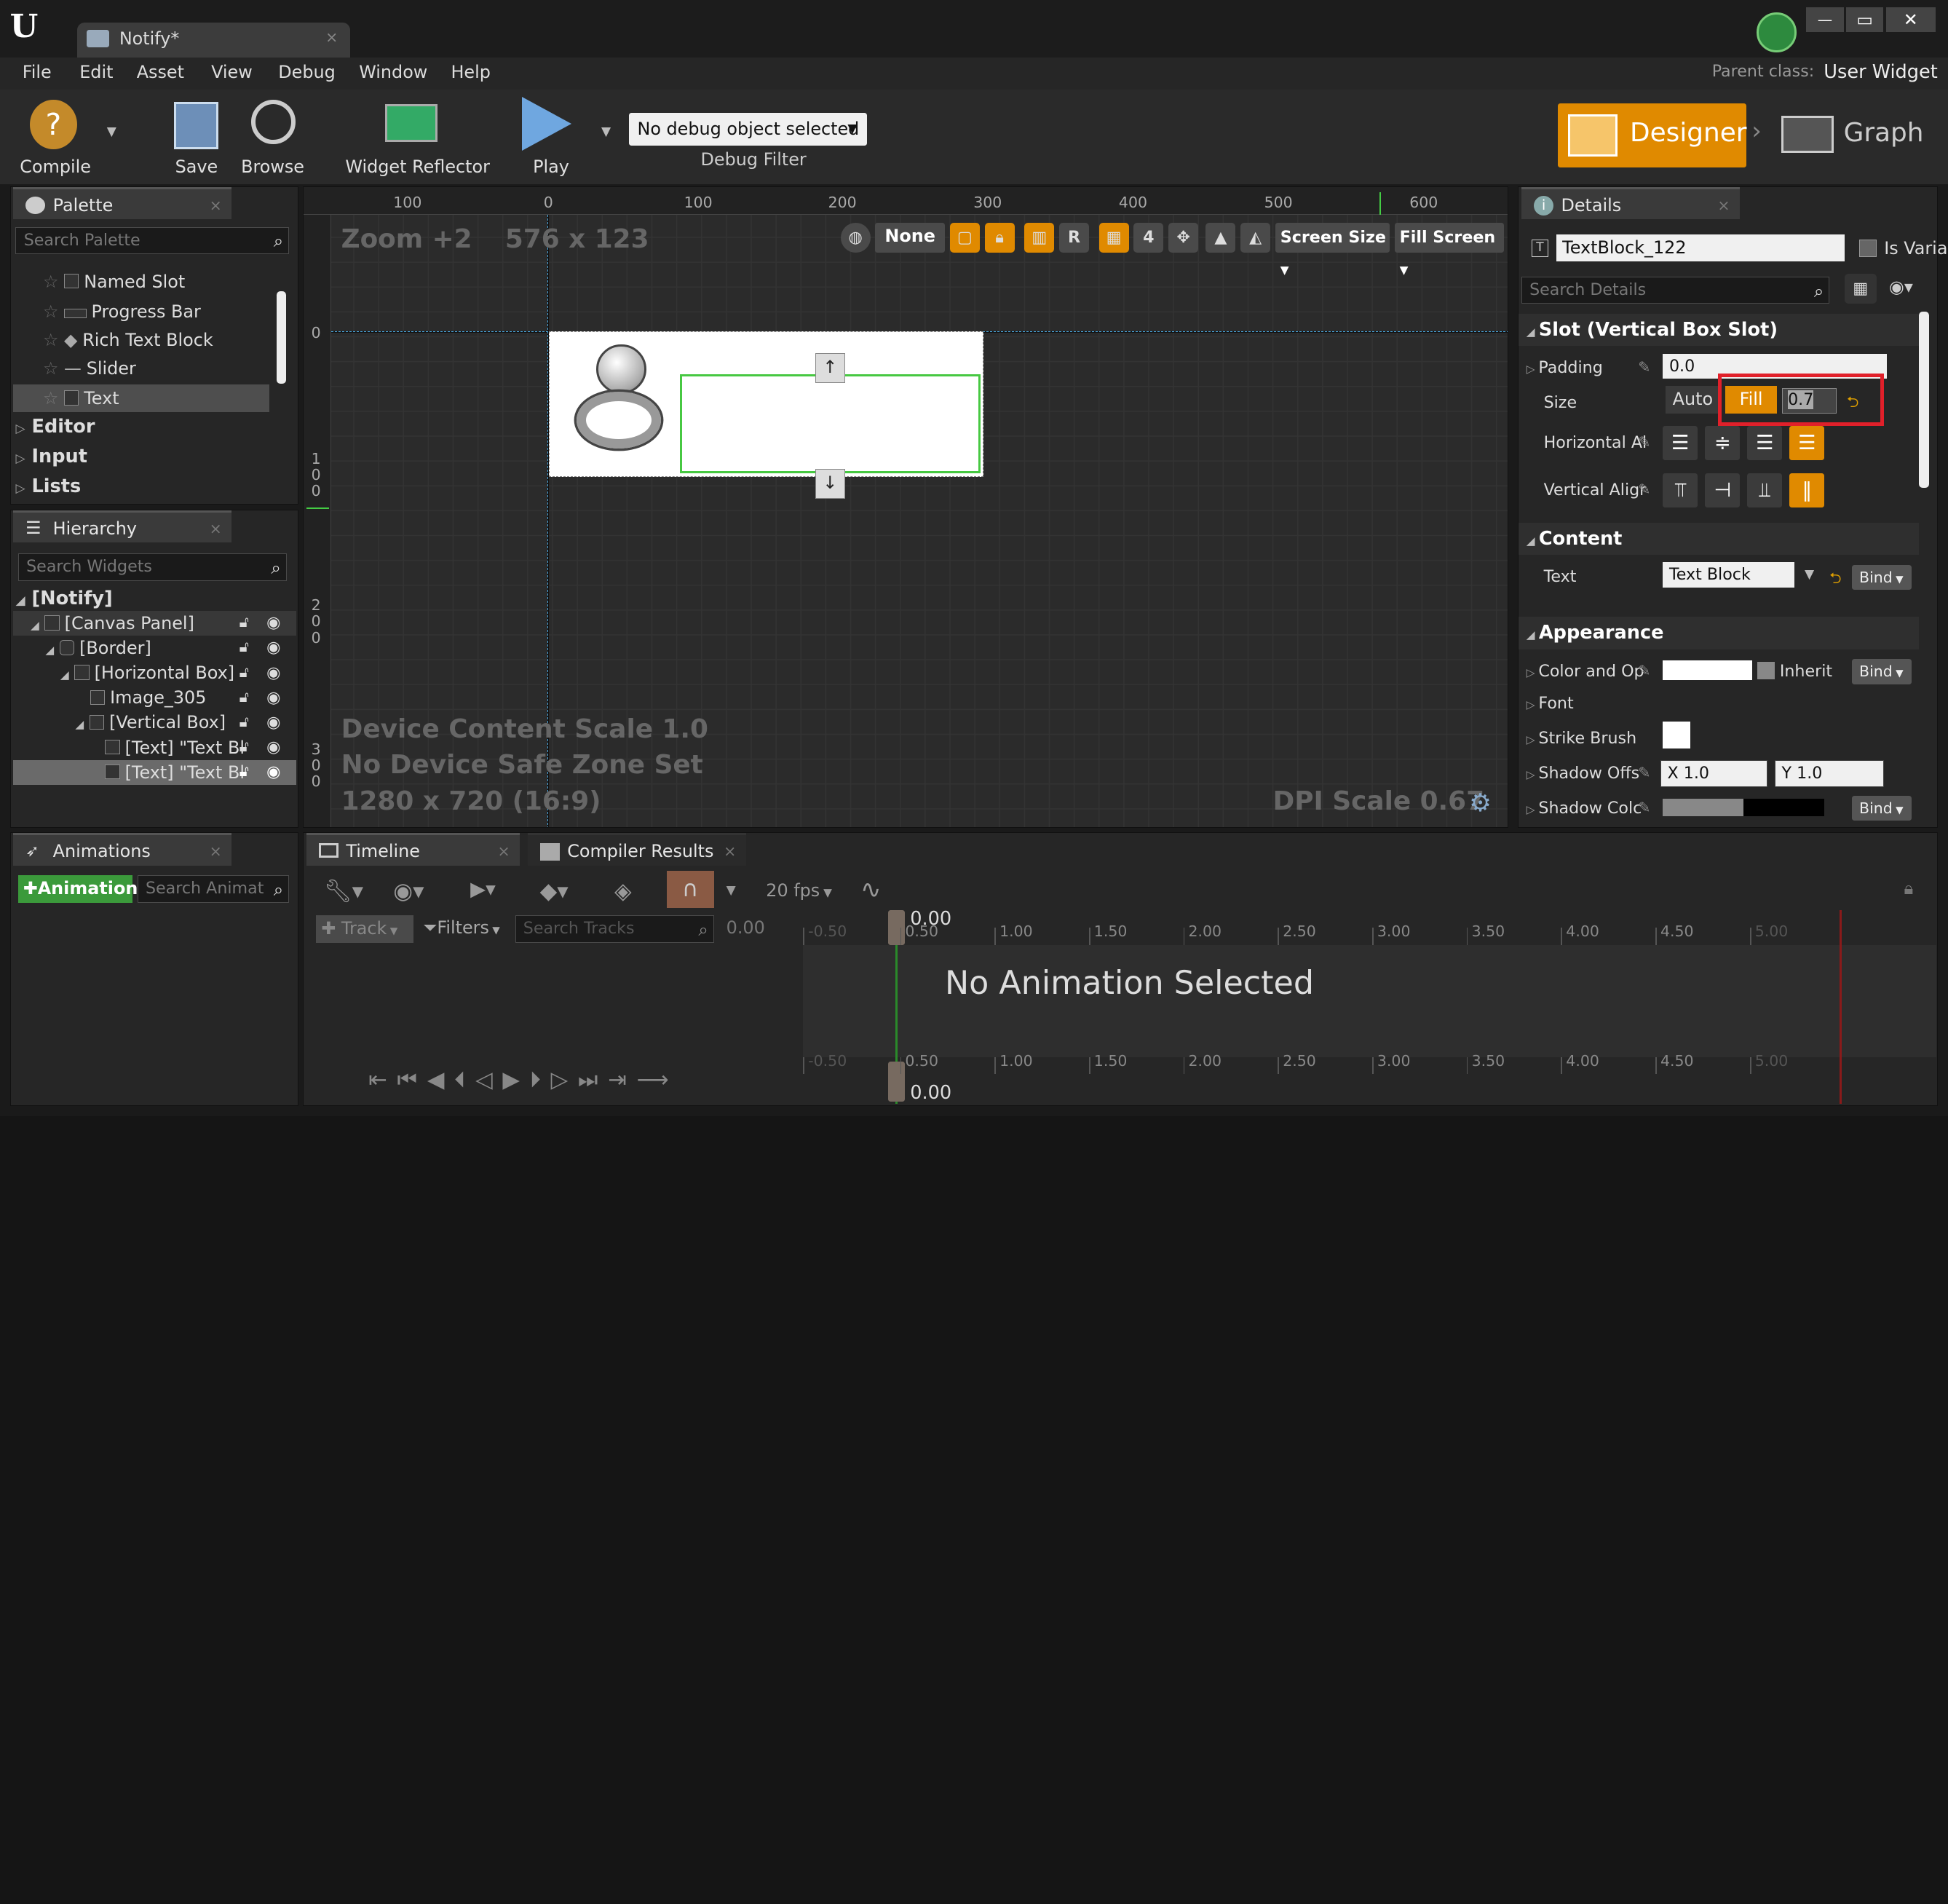 Image resolution: width=1948 pixels, height=1904 pixels. What do you see at coordinates (483, 889) in the screenshot?
I see `playback-icon: ▶▾` at bounding box center [483, 889].